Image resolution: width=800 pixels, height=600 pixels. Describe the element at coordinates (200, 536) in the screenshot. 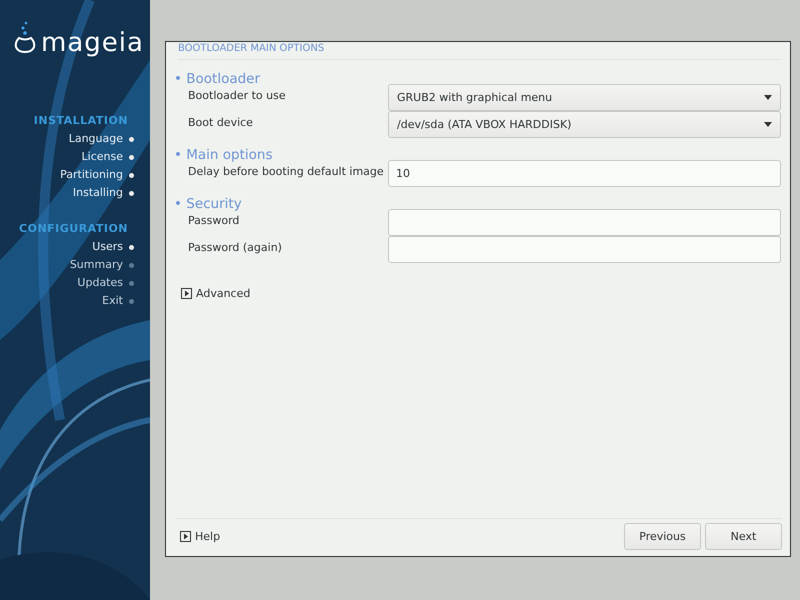

I see `help-expander: Help` at that location.